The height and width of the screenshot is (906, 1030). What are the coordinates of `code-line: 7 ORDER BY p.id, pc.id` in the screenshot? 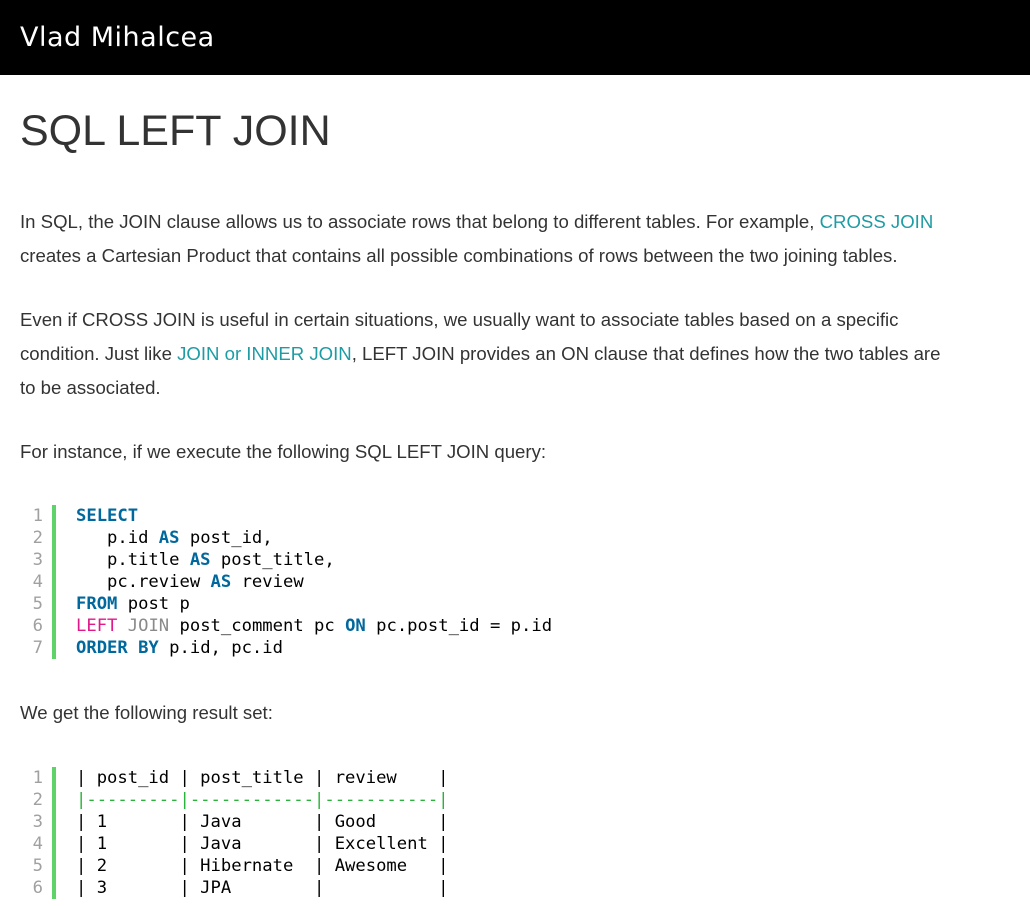 It's located at (515, 648).